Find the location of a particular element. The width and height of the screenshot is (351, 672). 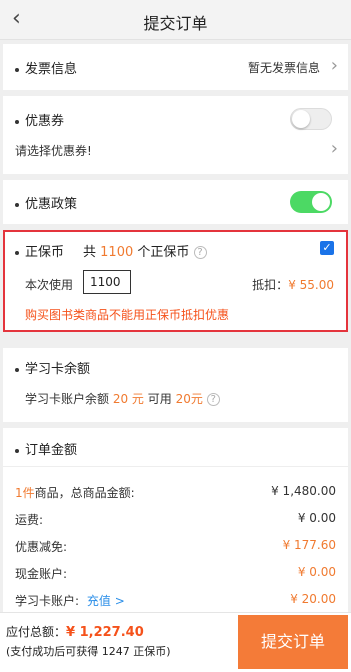

deduct-amount: 抵扣：¥ 55.00 is located at coordinates (293, 285).